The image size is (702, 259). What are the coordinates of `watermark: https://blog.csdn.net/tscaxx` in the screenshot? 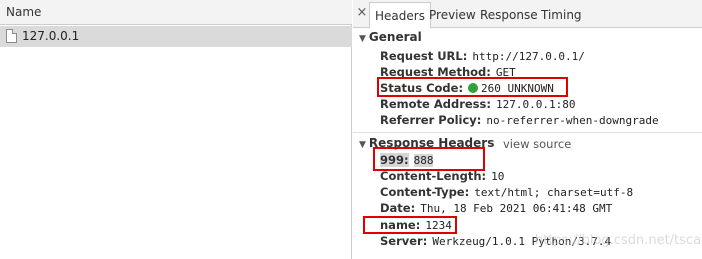 It's located at (618, 240).